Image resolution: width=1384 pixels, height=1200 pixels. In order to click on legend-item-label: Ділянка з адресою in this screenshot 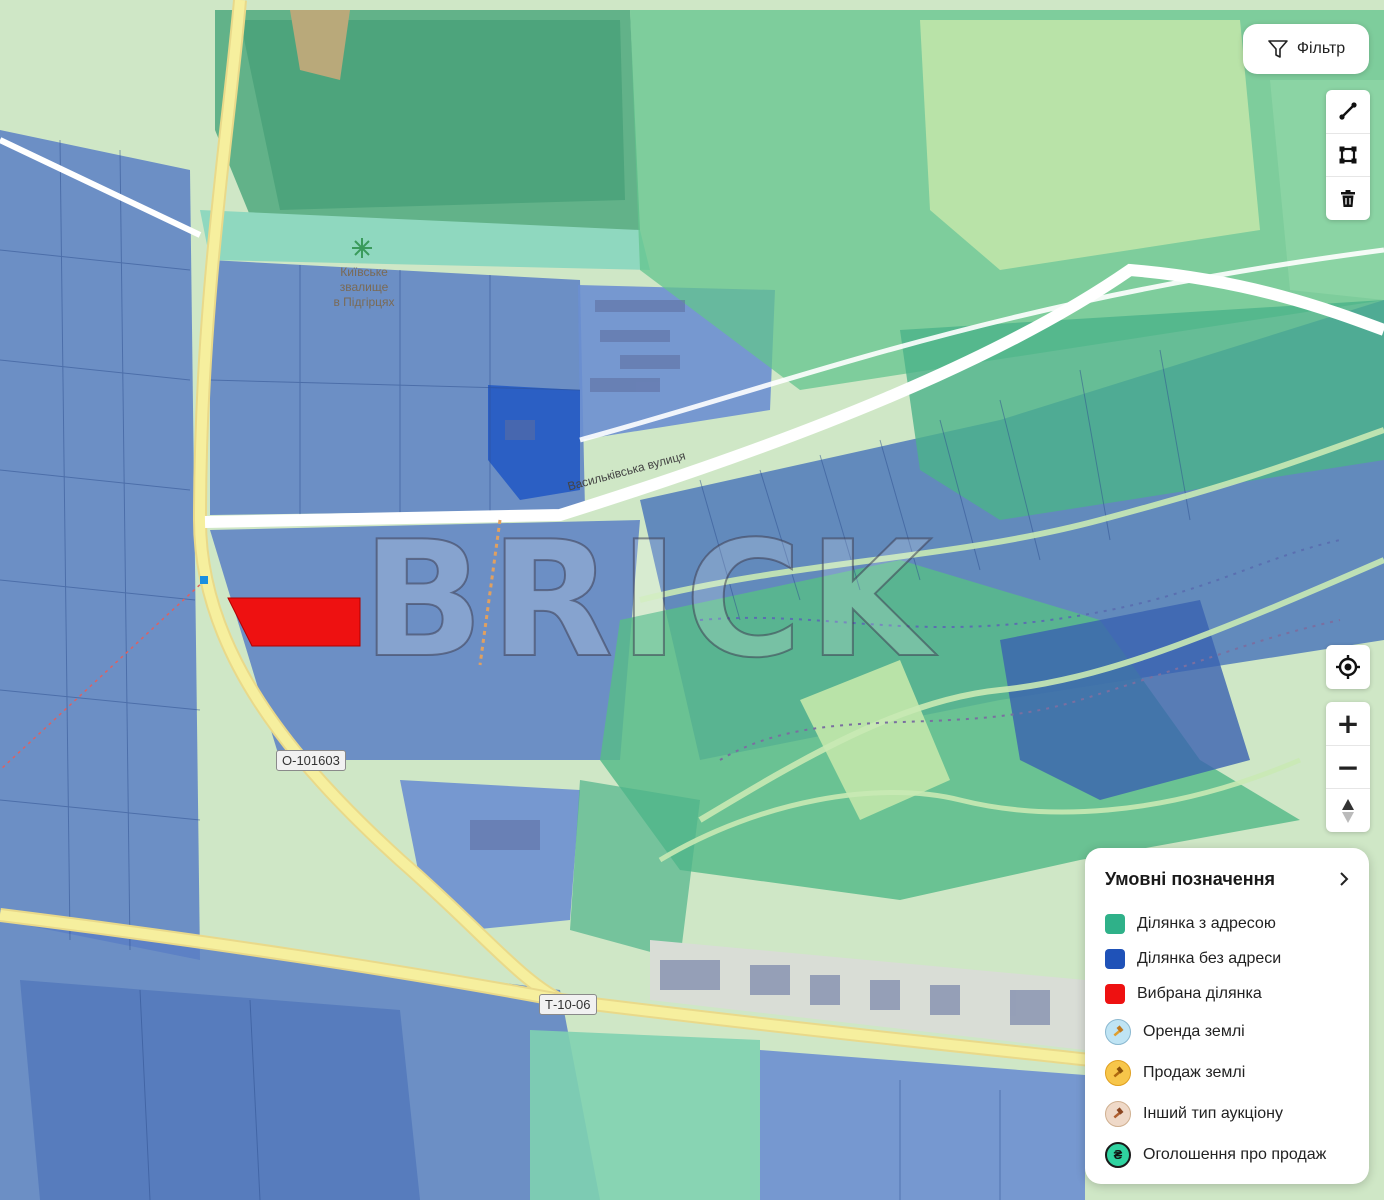, I will do `click(1206, 923)`.